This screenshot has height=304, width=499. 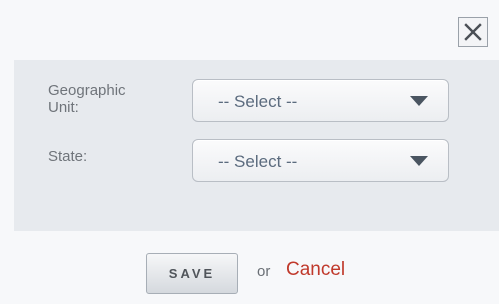 I want to click on geographic-unit-select-value: -- Select --, so click(x=258, y=101).